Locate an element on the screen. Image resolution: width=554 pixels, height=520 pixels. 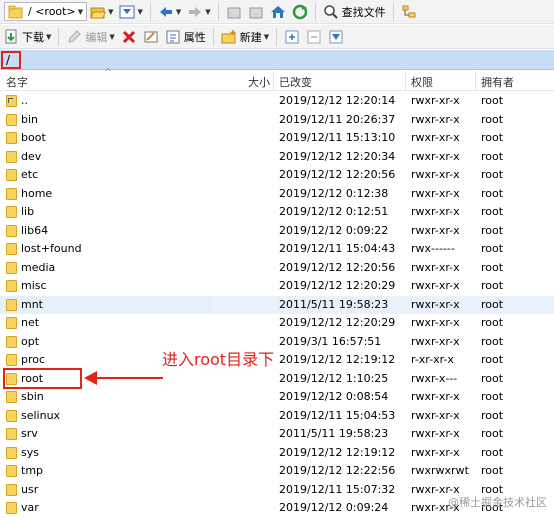
address-bar: / is located at coordinates (277, 60).